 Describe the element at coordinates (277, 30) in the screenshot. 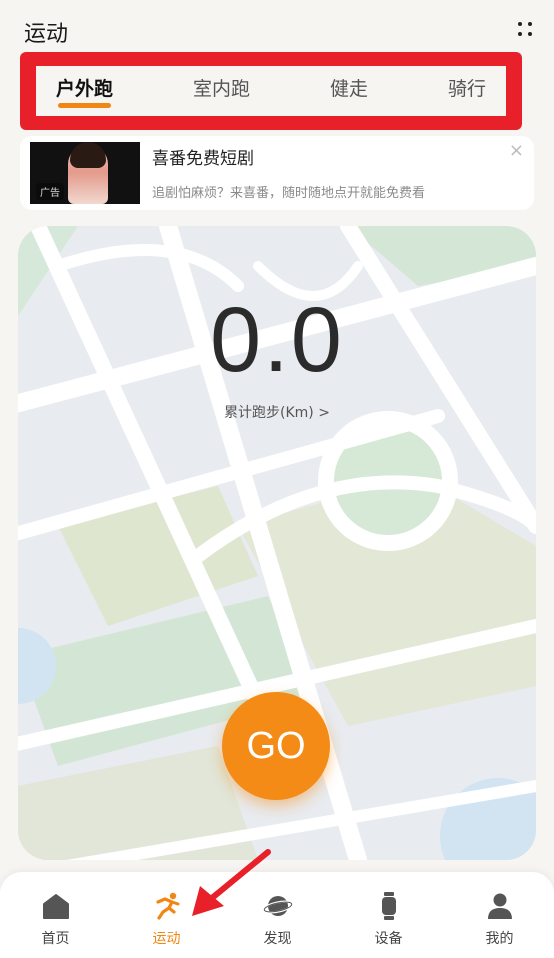

I see `header: 运动` at that location.